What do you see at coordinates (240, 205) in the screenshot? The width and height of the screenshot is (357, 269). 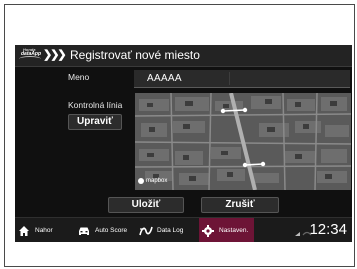 I see `cancel-button: Zrušiť` at bounding box center [240, 205].